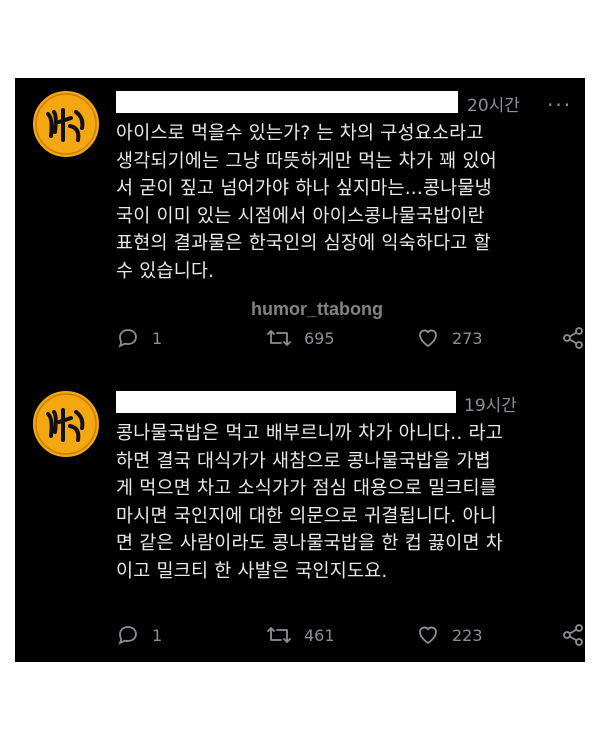 Image resolution: width=600 pixels, height=750 pixels. What do you see at coordinates (300, 338) in the screenshot?
I see `retweet-button: 695` at bounding box center [300, 338].